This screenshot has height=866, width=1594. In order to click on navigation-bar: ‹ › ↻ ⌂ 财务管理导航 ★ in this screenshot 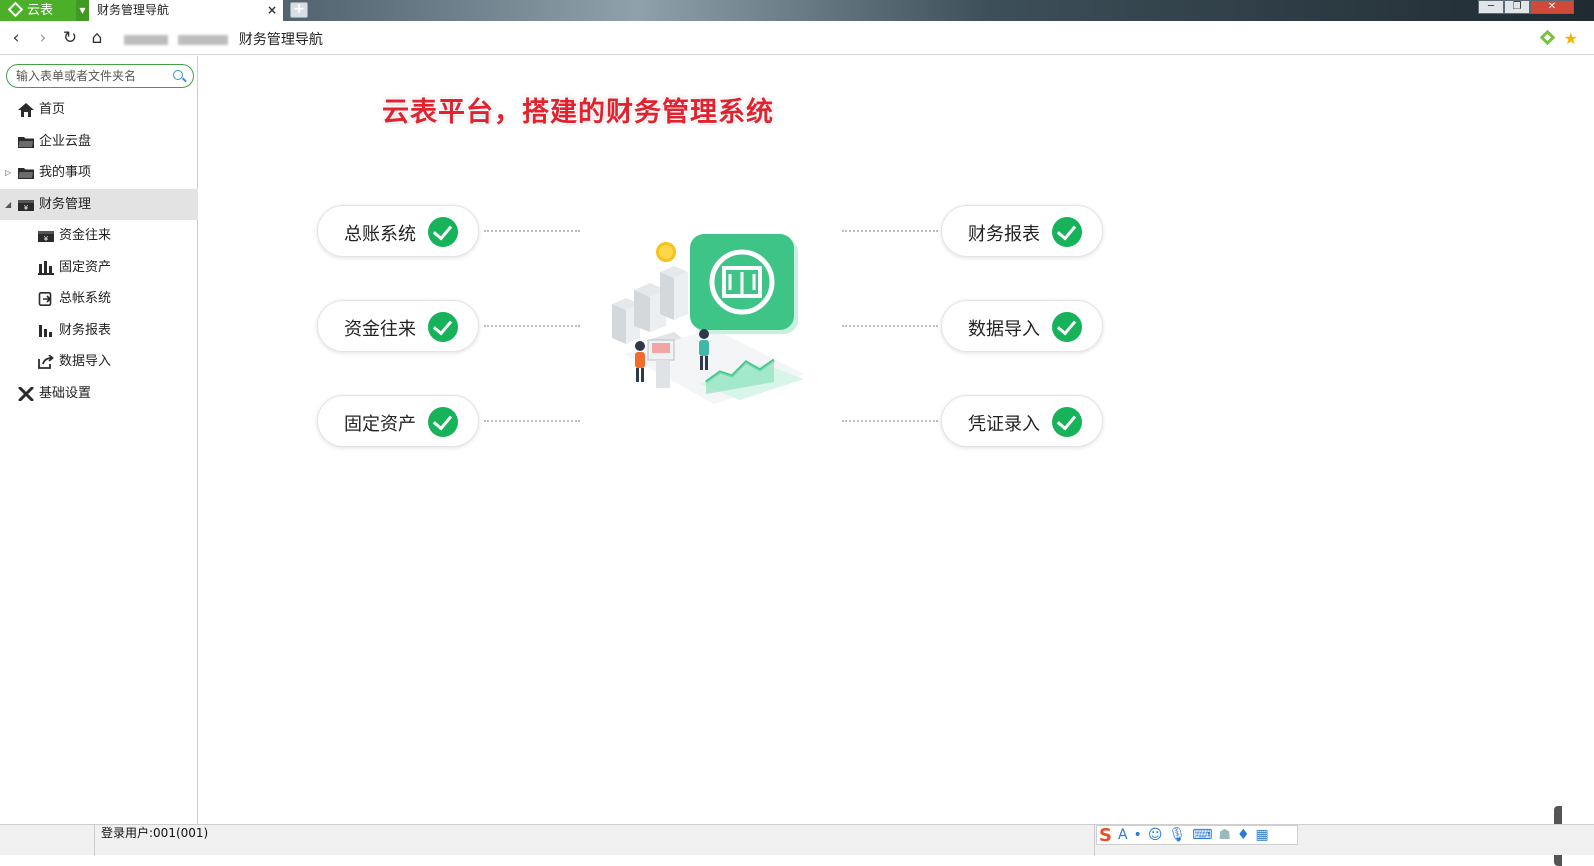, I will do `click(797, 38)`.